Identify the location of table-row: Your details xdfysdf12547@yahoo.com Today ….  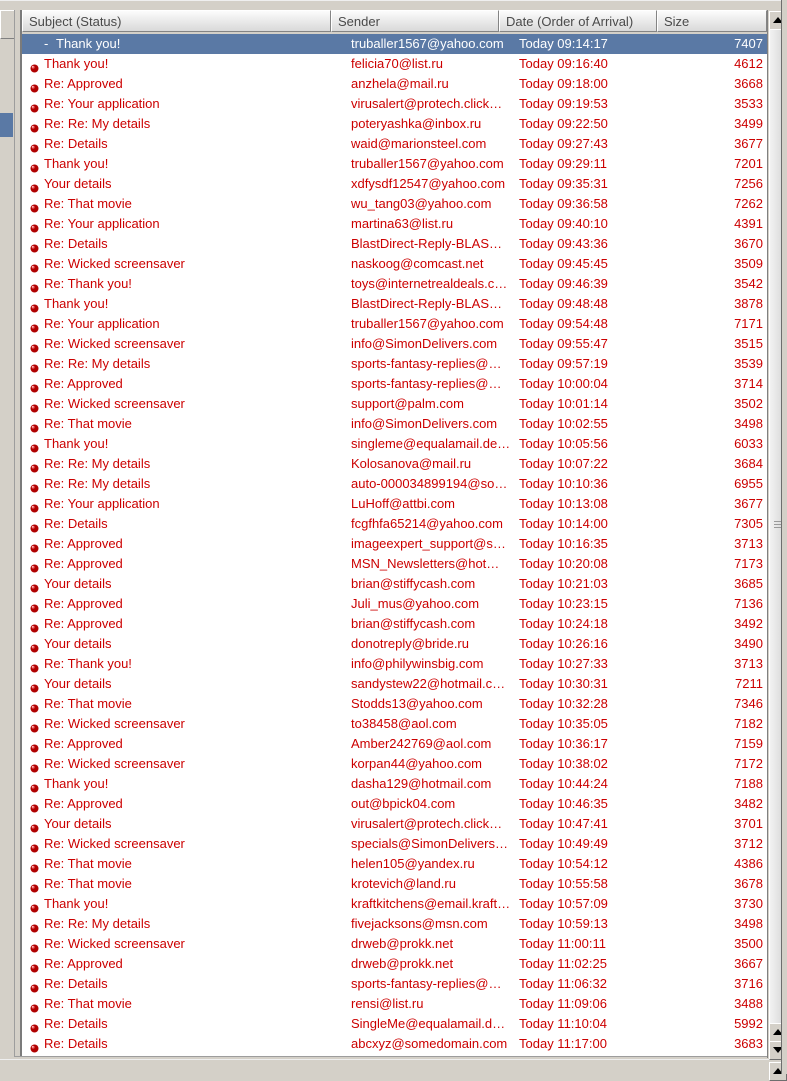
(395, 184).